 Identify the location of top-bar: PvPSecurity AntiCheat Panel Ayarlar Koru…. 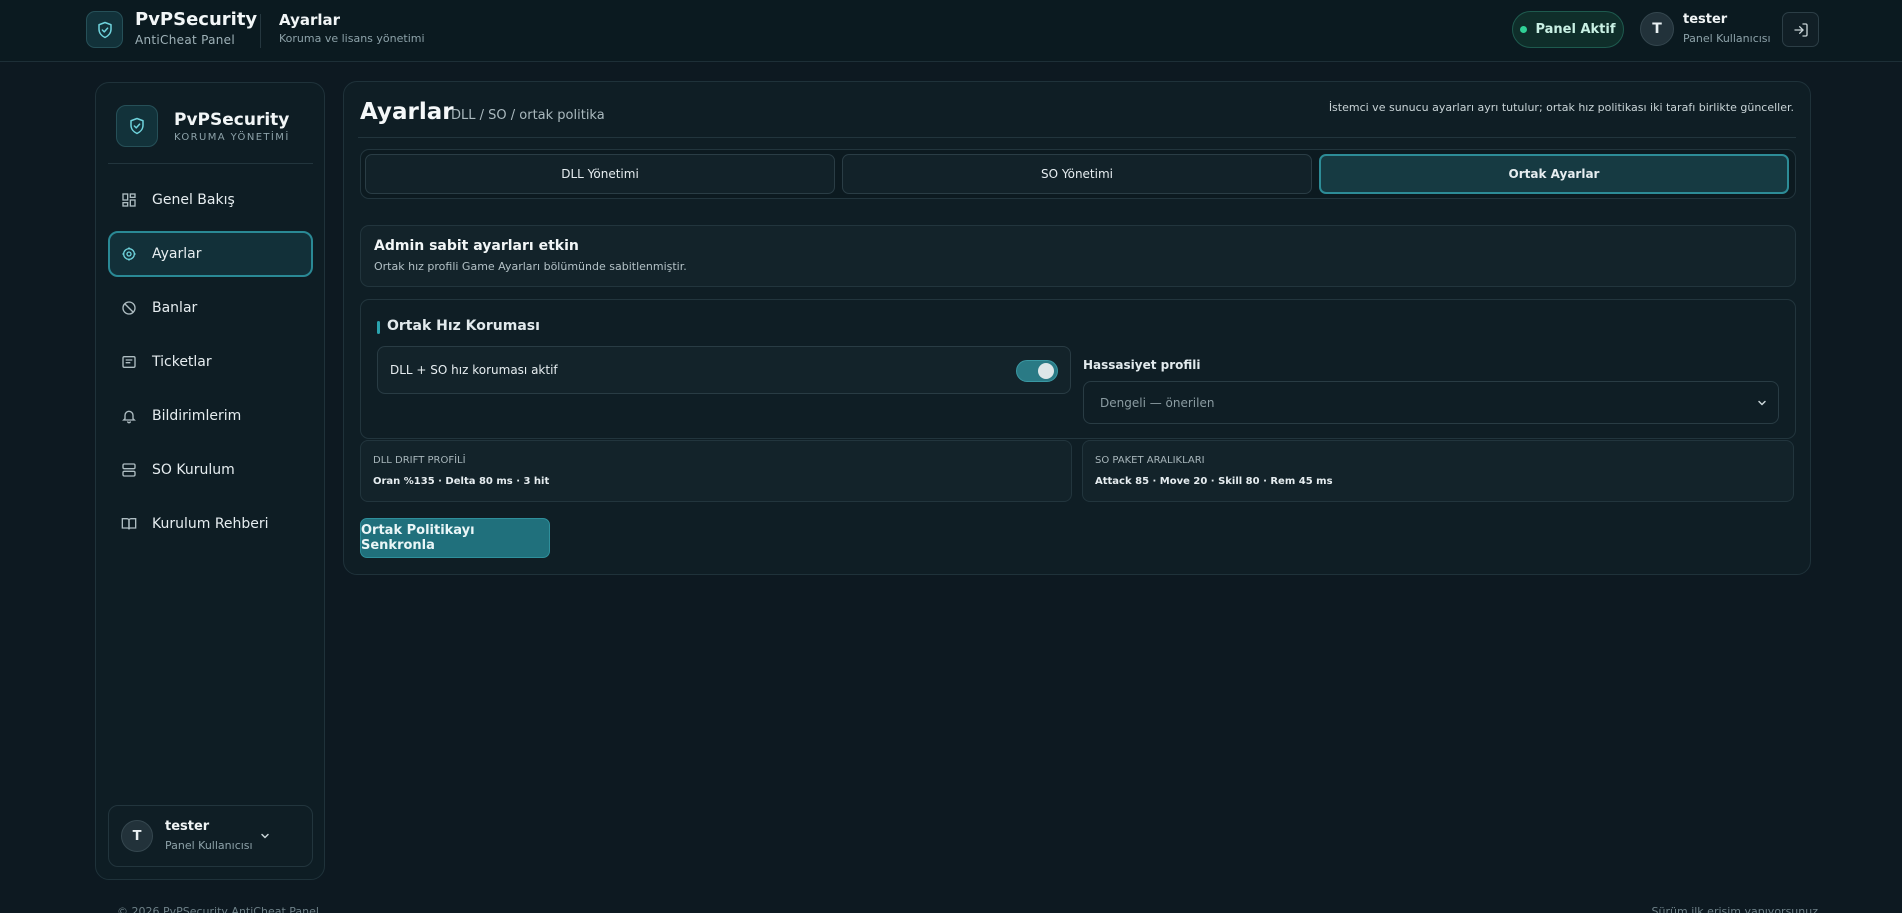
(951, 31).